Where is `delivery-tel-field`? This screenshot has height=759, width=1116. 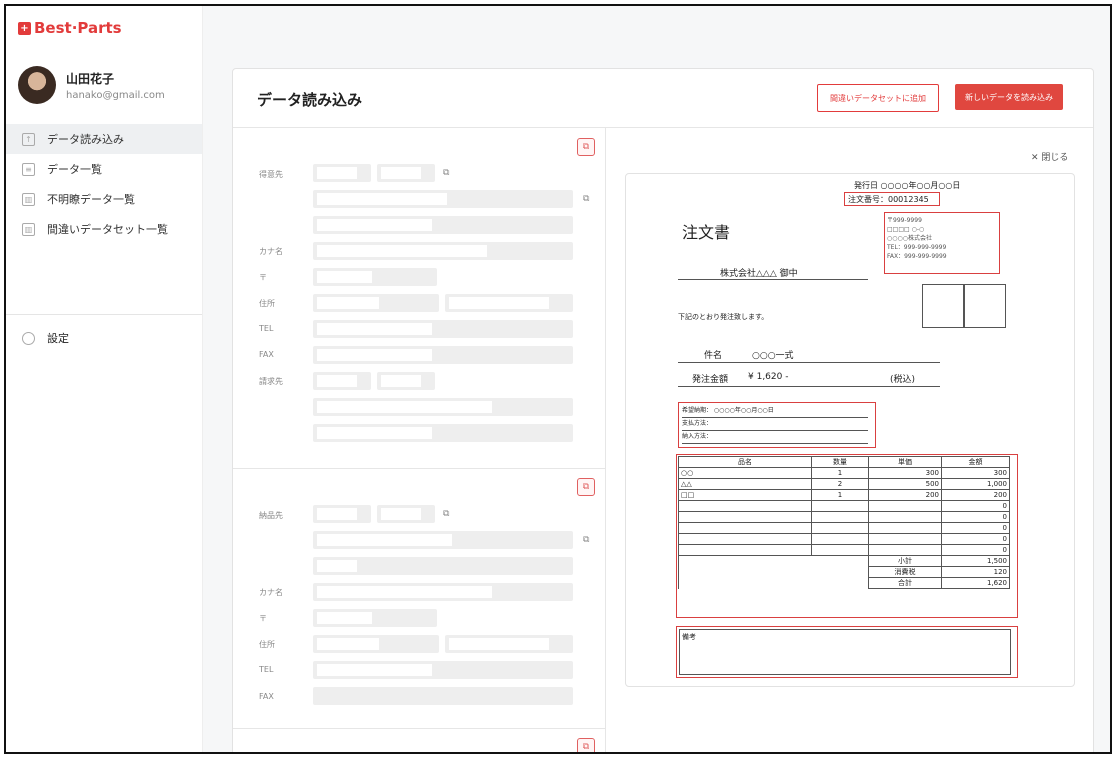
delivery-tel-field is located at coordinates (443, 670).